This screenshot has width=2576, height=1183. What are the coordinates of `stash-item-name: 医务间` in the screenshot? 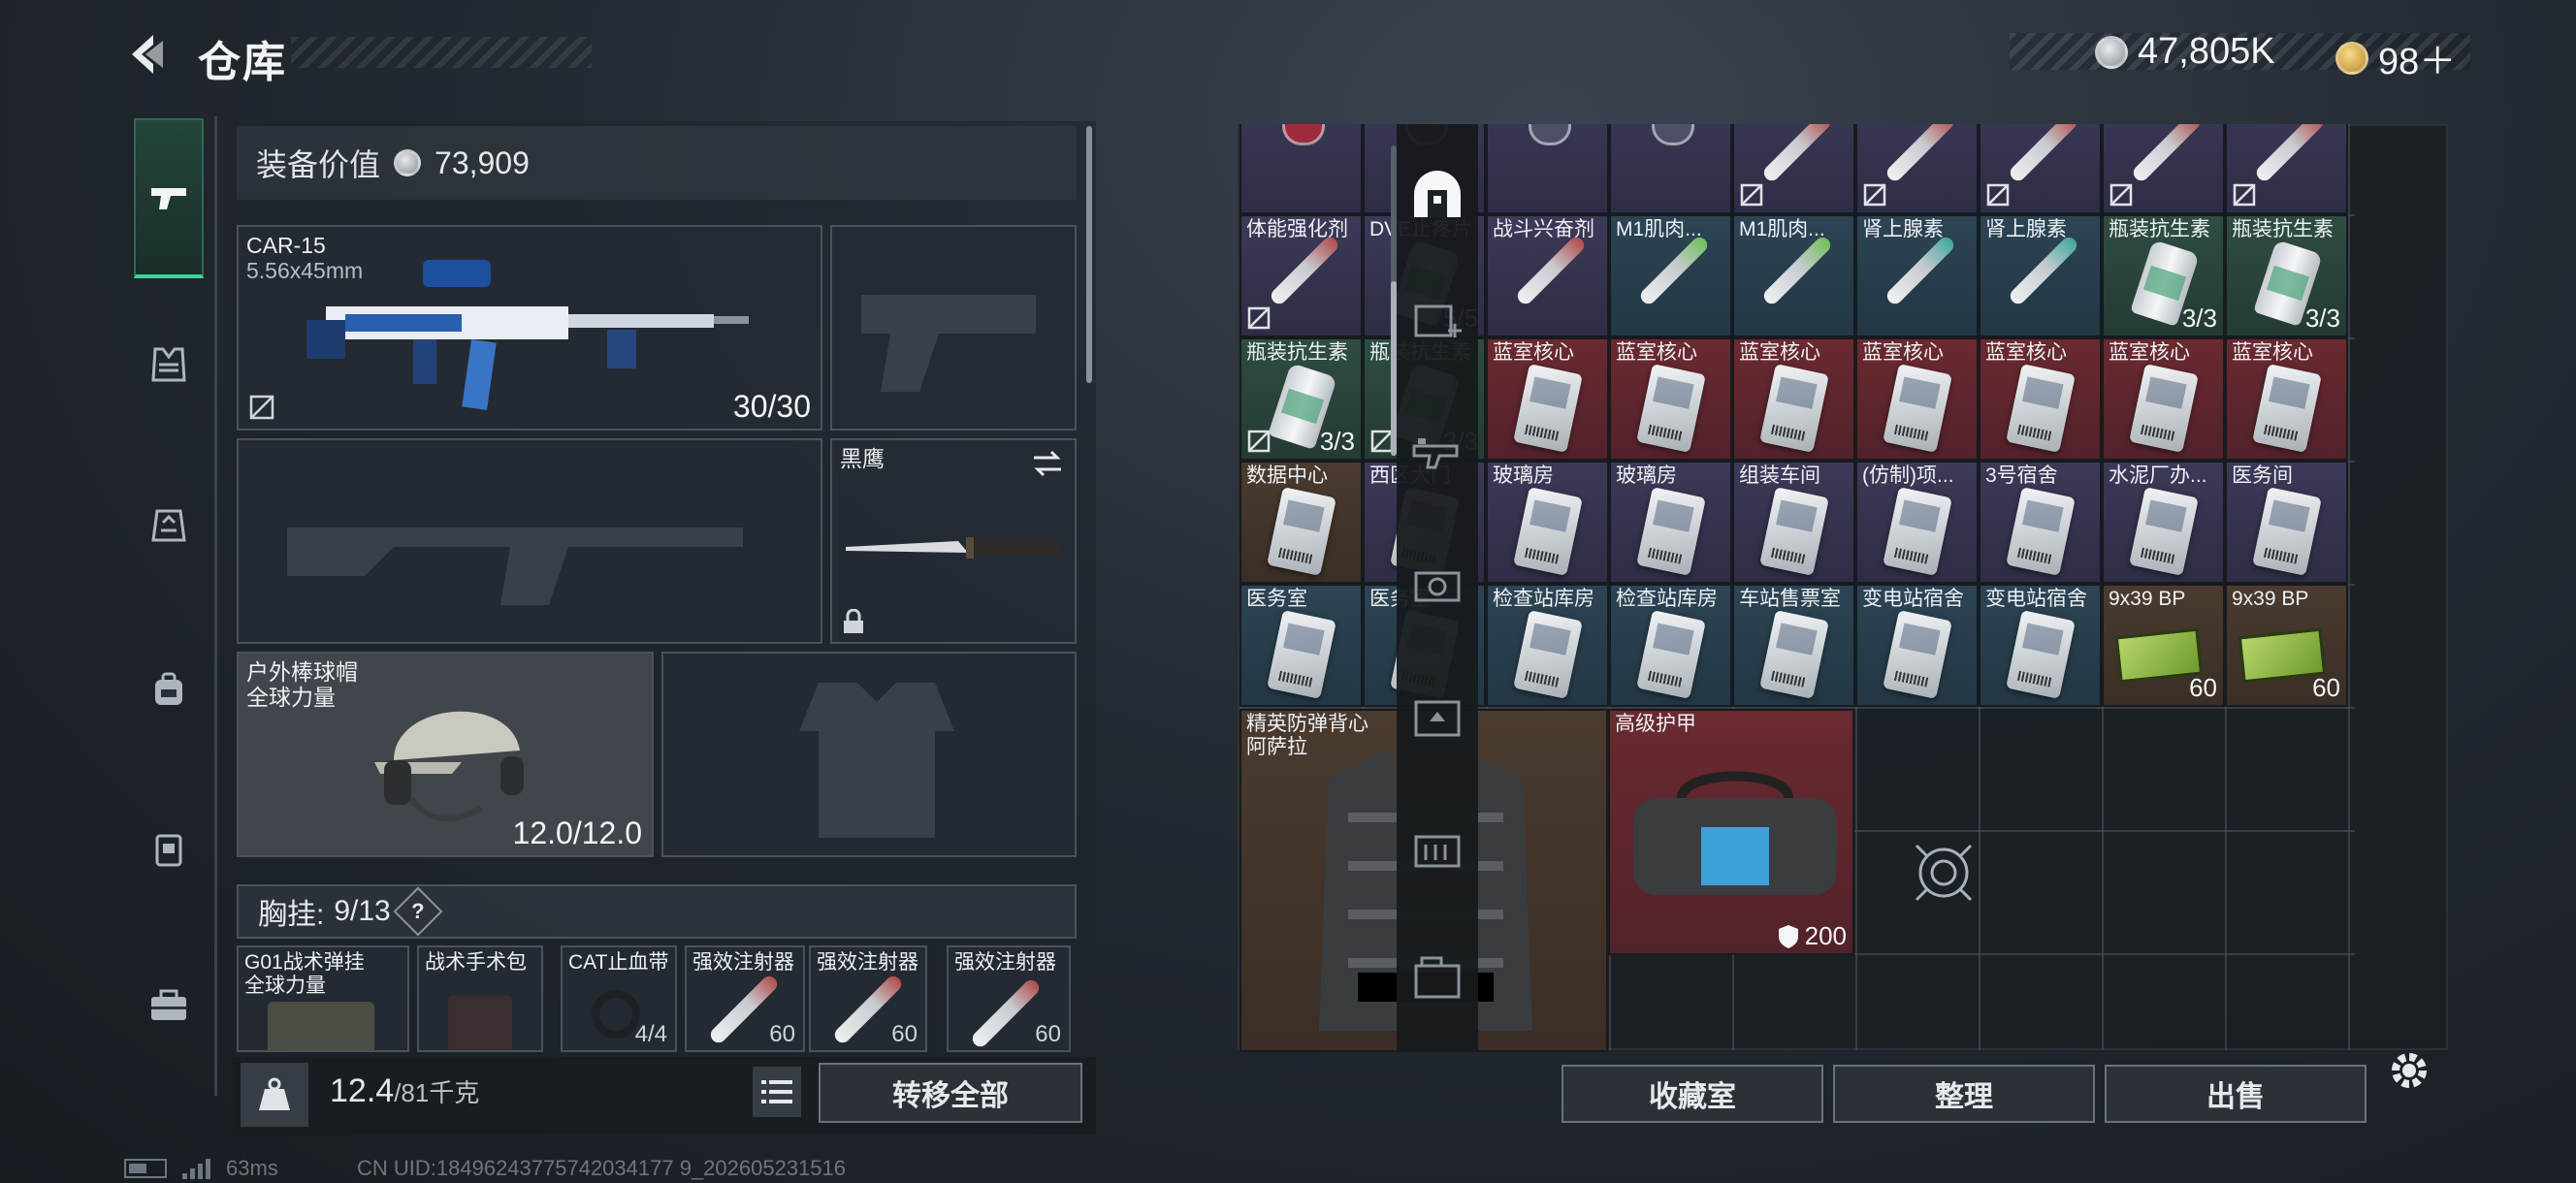 It's located at (2262, 475).